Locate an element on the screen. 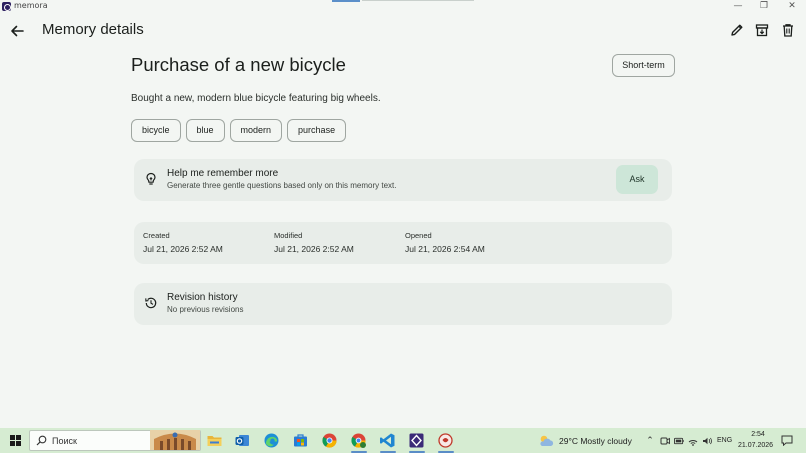 The image size is (806, 453). edit-button is located at coordinates (737, 30).